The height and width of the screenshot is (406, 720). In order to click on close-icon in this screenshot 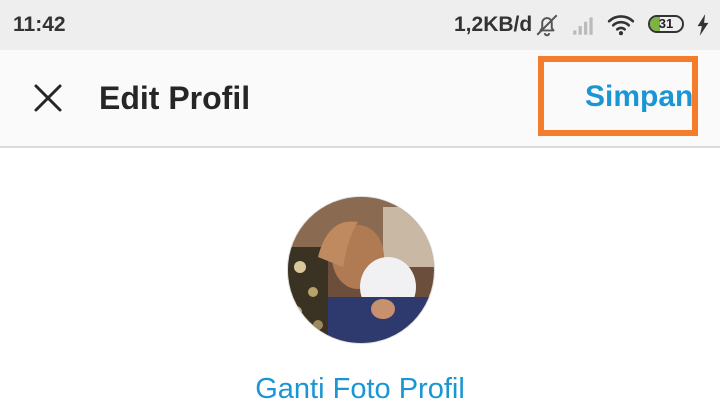, I will do `click(48, 98)`.